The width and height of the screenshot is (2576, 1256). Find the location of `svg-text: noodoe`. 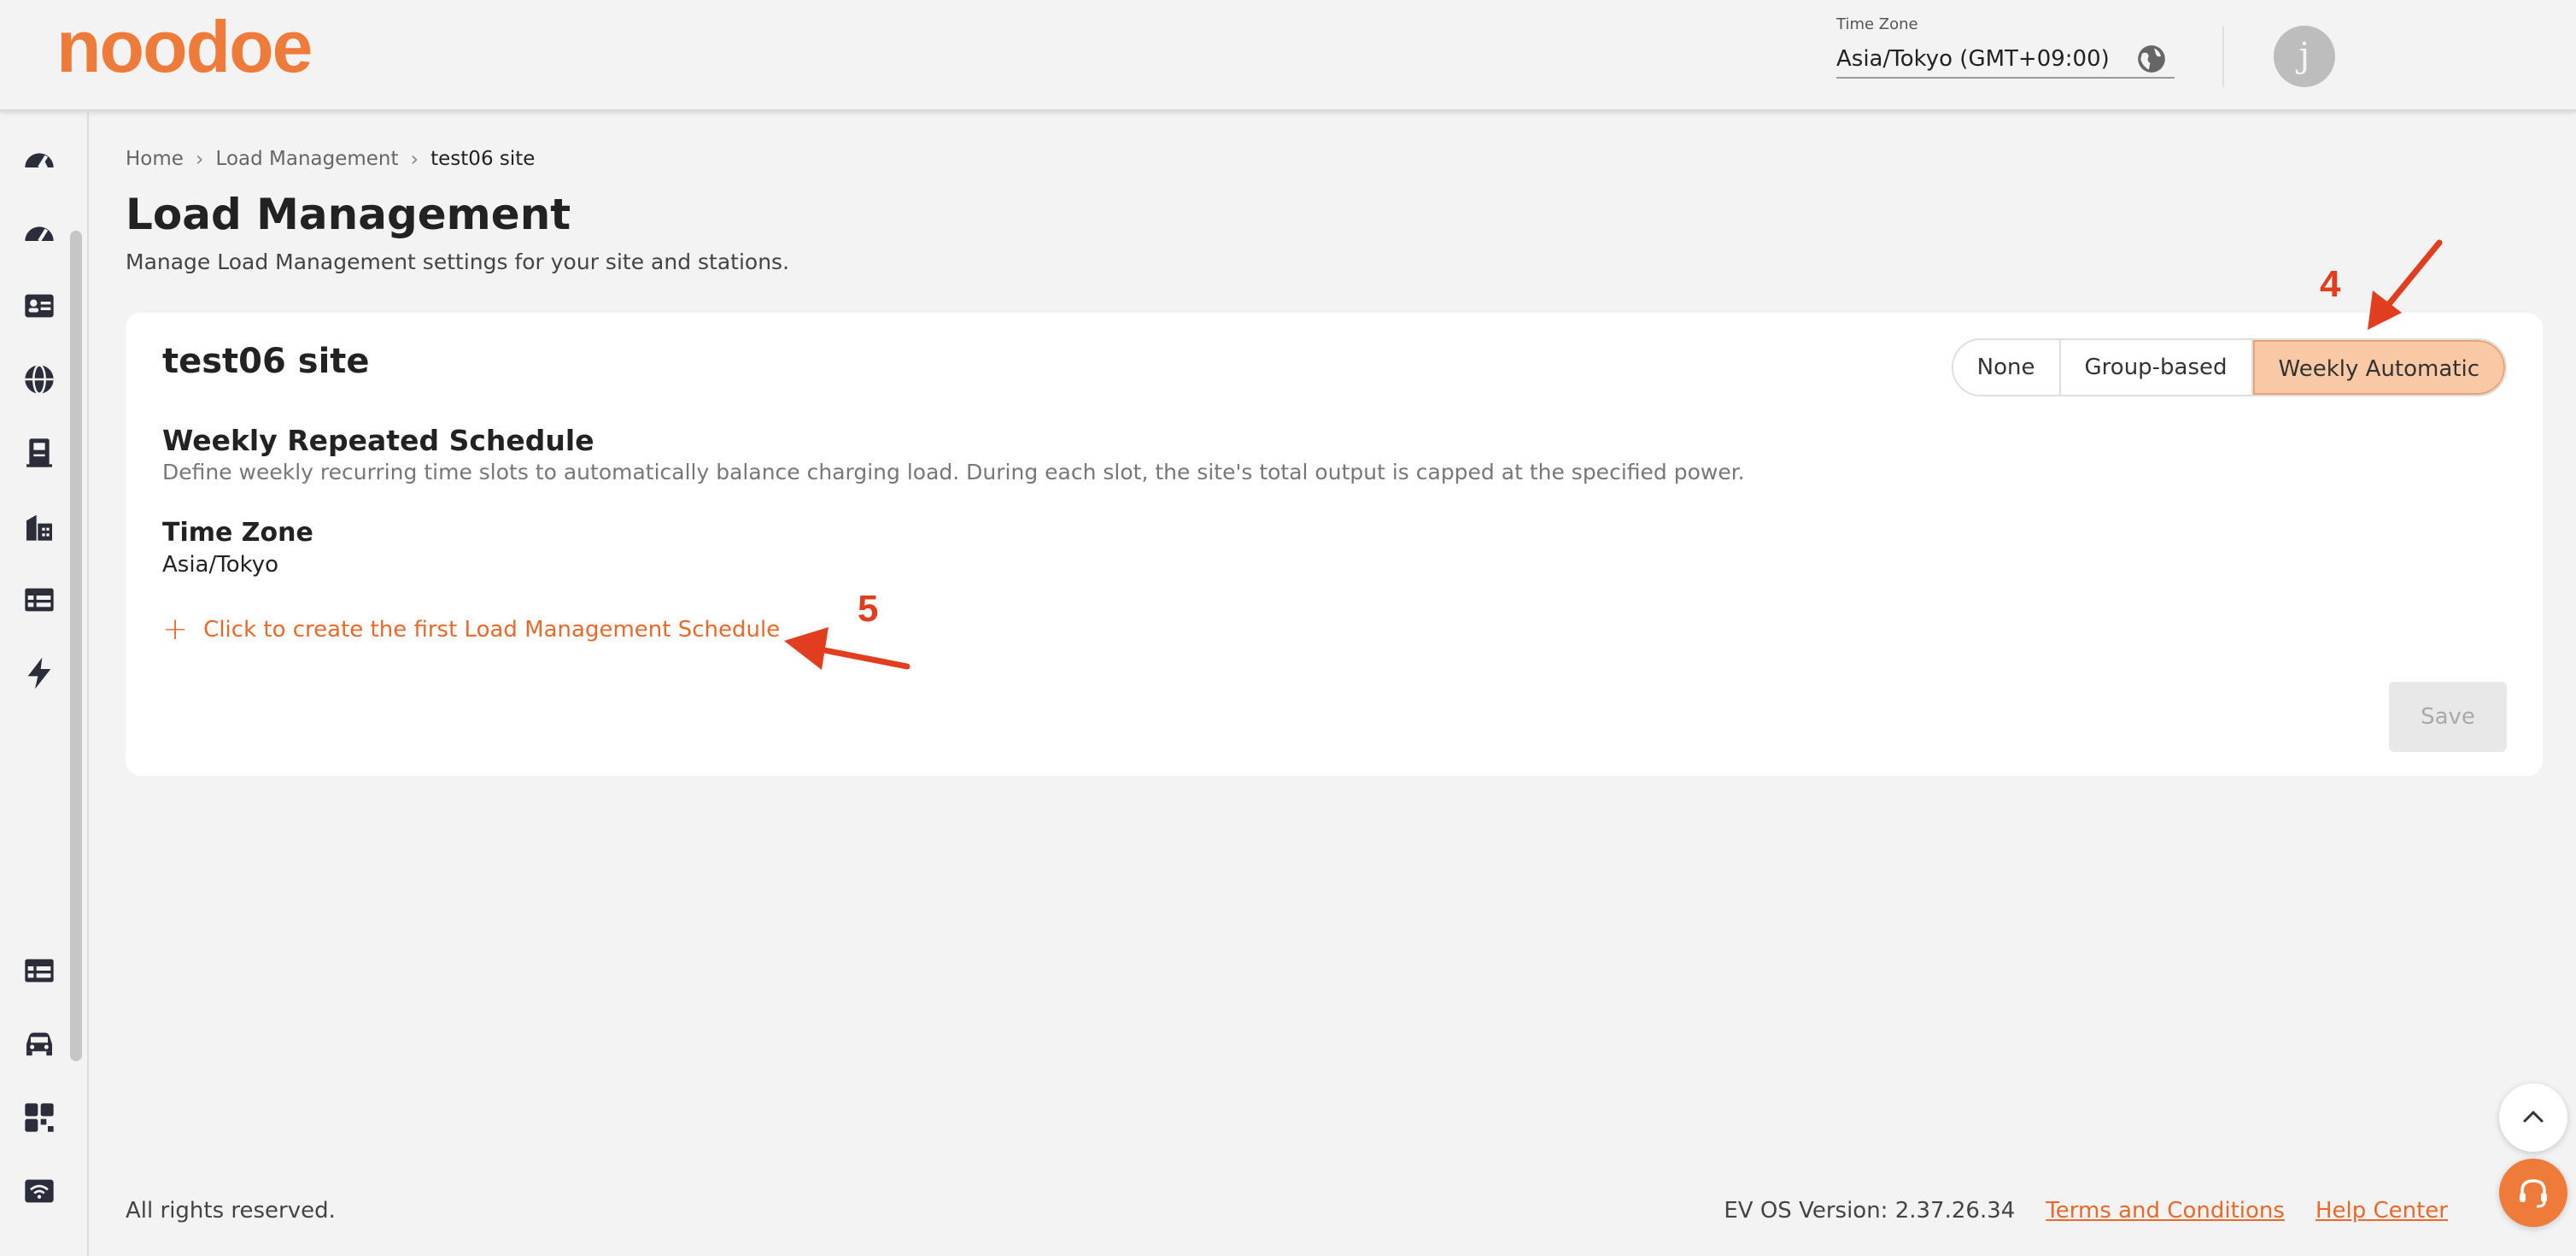

svg-text: noodoe is located at coordinates (184, 53).